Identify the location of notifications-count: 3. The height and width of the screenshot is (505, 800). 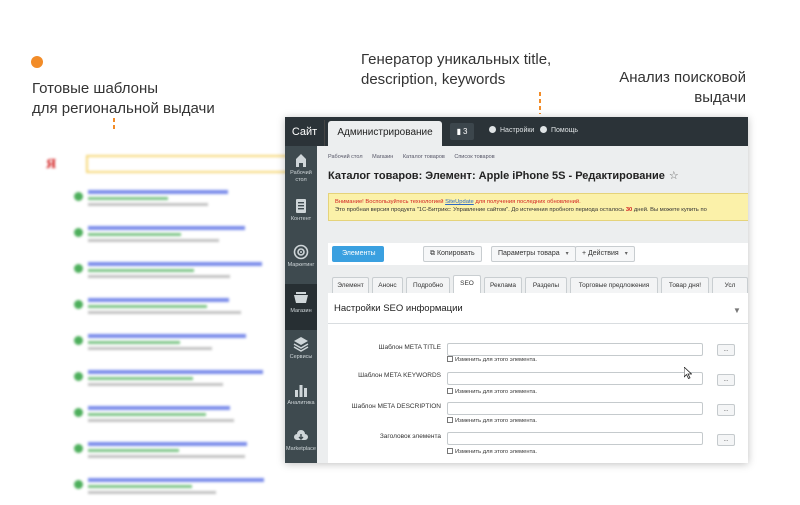
(465, 131).